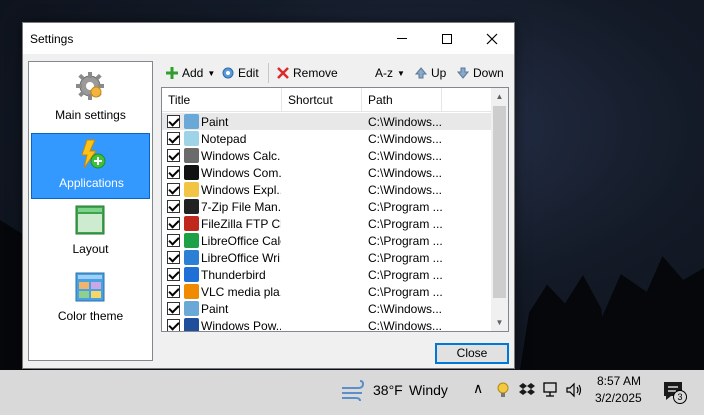 The height and width of the screenshot is (415, 704). I want to click on vertical-scrollbar: ▲ ▼, so click(499, 209).